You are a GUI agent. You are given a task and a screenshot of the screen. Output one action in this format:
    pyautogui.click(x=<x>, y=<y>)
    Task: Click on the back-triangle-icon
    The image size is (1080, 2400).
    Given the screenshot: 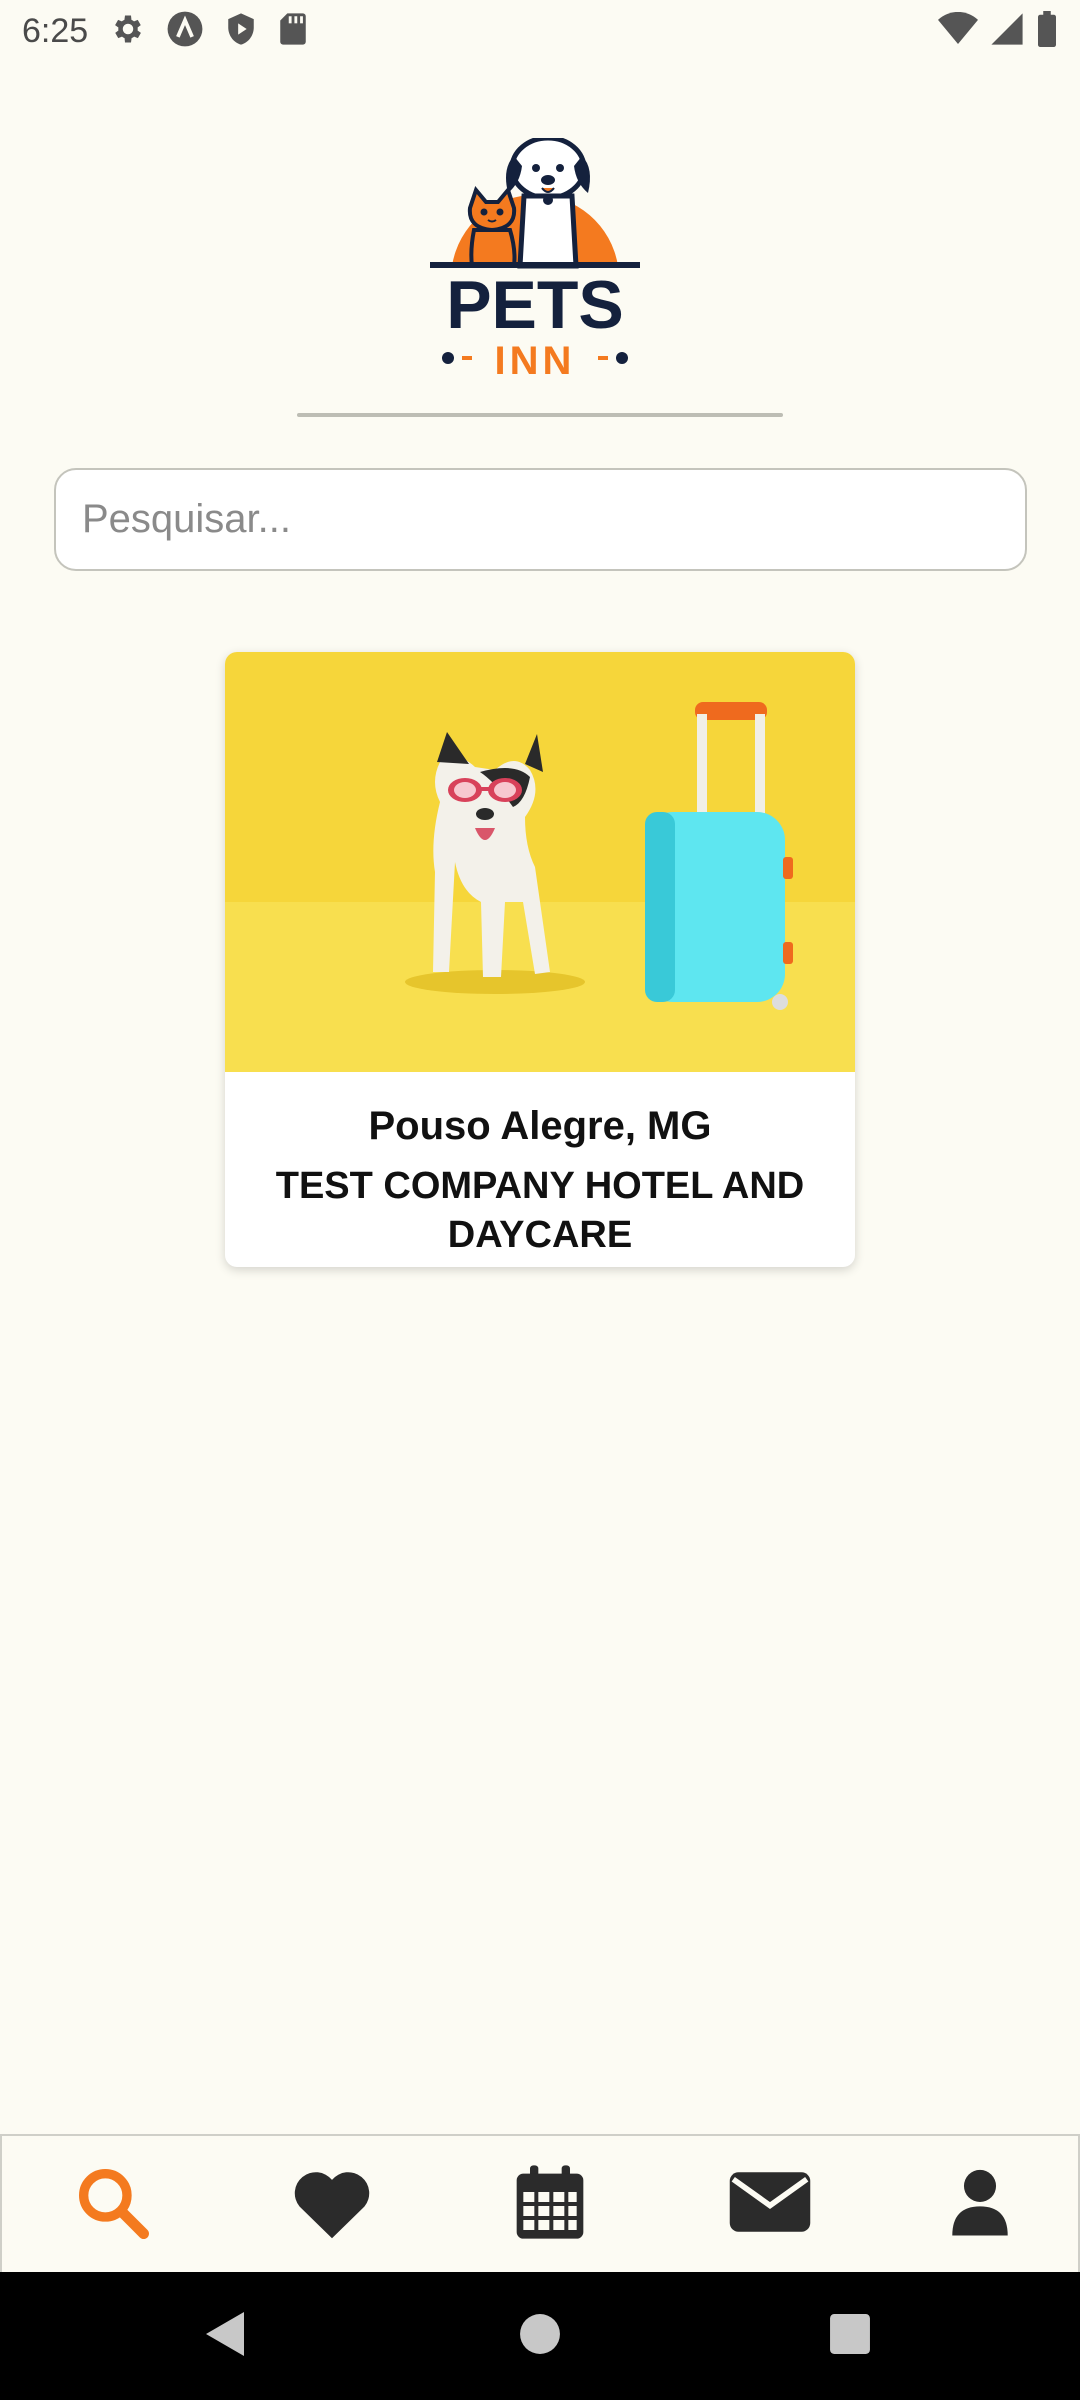 What is the action you would take?
    pyautogui.click(x=226, y=2336)
    